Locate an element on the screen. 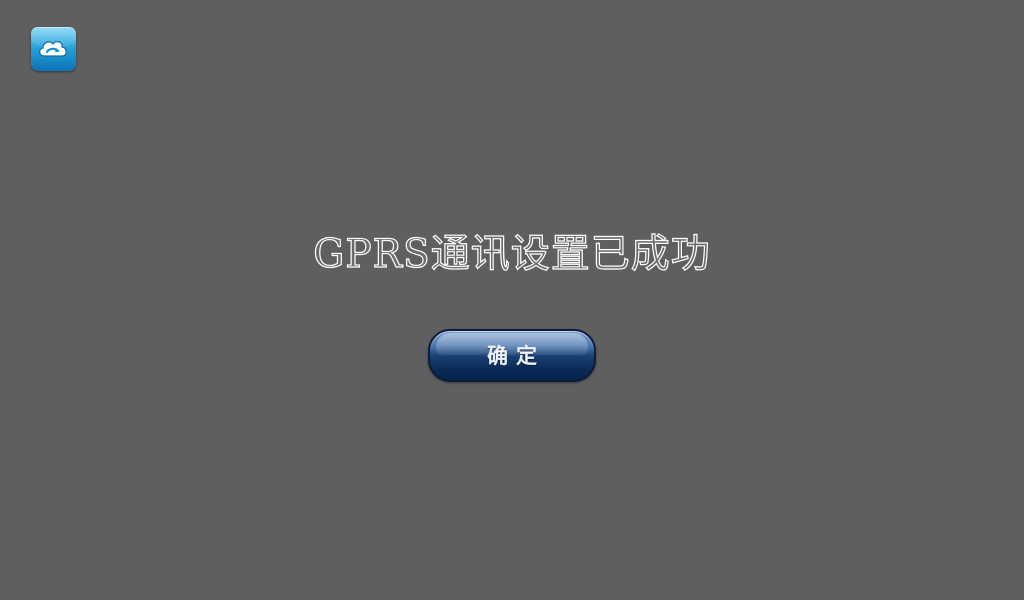 The height and width of the screenshot is (600, 1024). confirm-button: 确定 is located at coordinates (512, 355).